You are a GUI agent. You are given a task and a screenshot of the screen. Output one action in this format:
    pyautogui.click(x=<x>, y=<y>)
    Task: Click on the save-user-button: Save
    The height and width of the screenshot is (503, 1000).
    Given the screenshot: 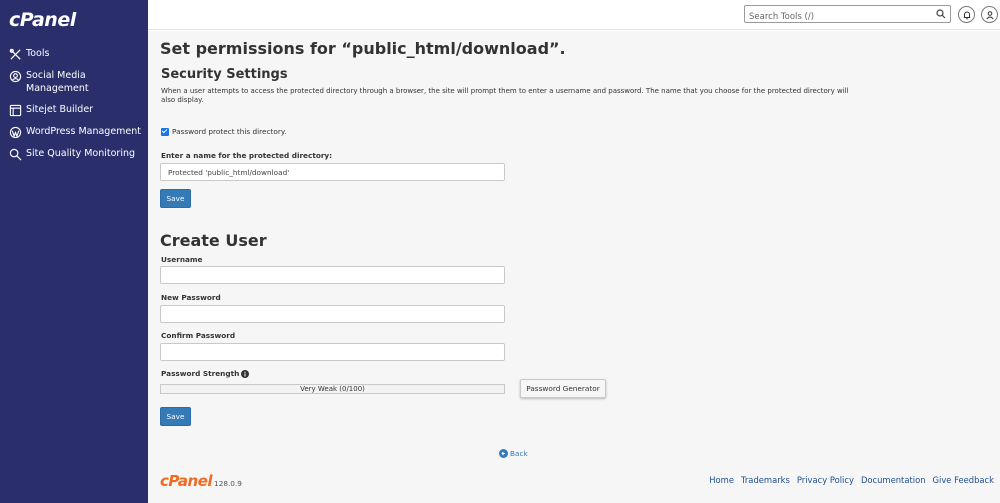 What is the action you would take?
    pyautogui.click(x=175, y=416)
    